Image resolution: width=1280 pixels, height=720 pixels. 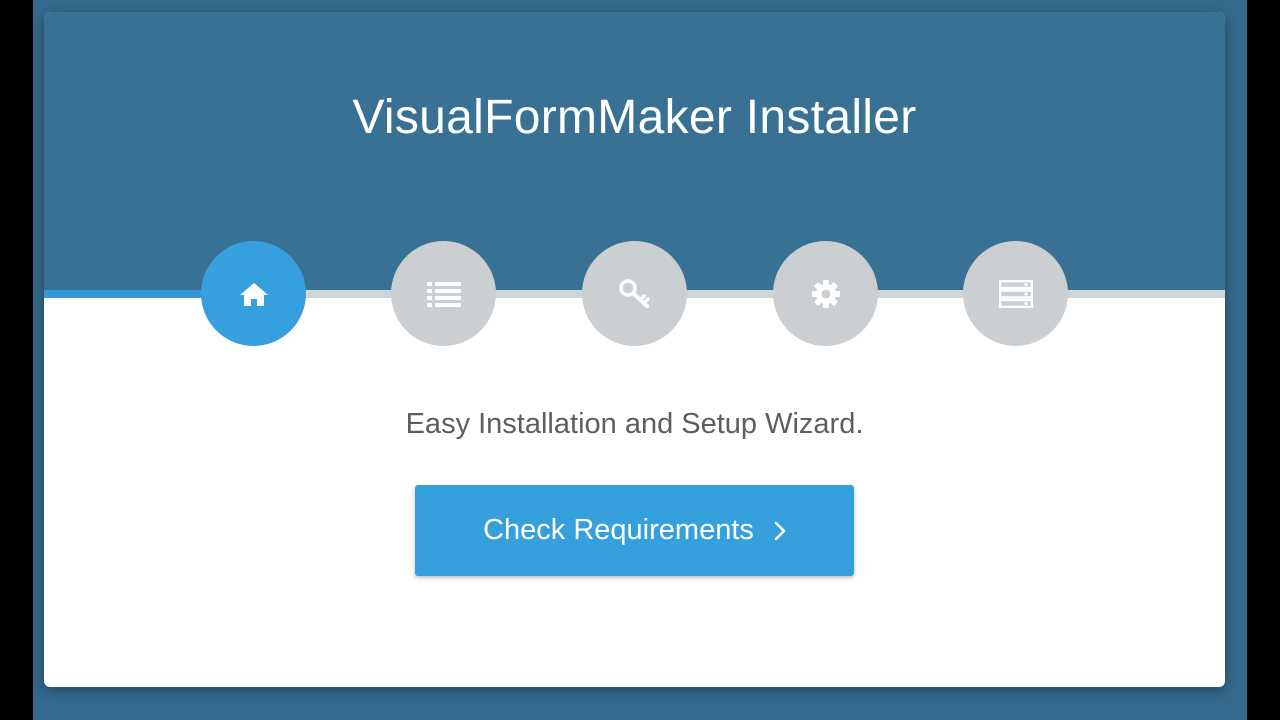 I want to click on step-license, so click(x=634, y=293).